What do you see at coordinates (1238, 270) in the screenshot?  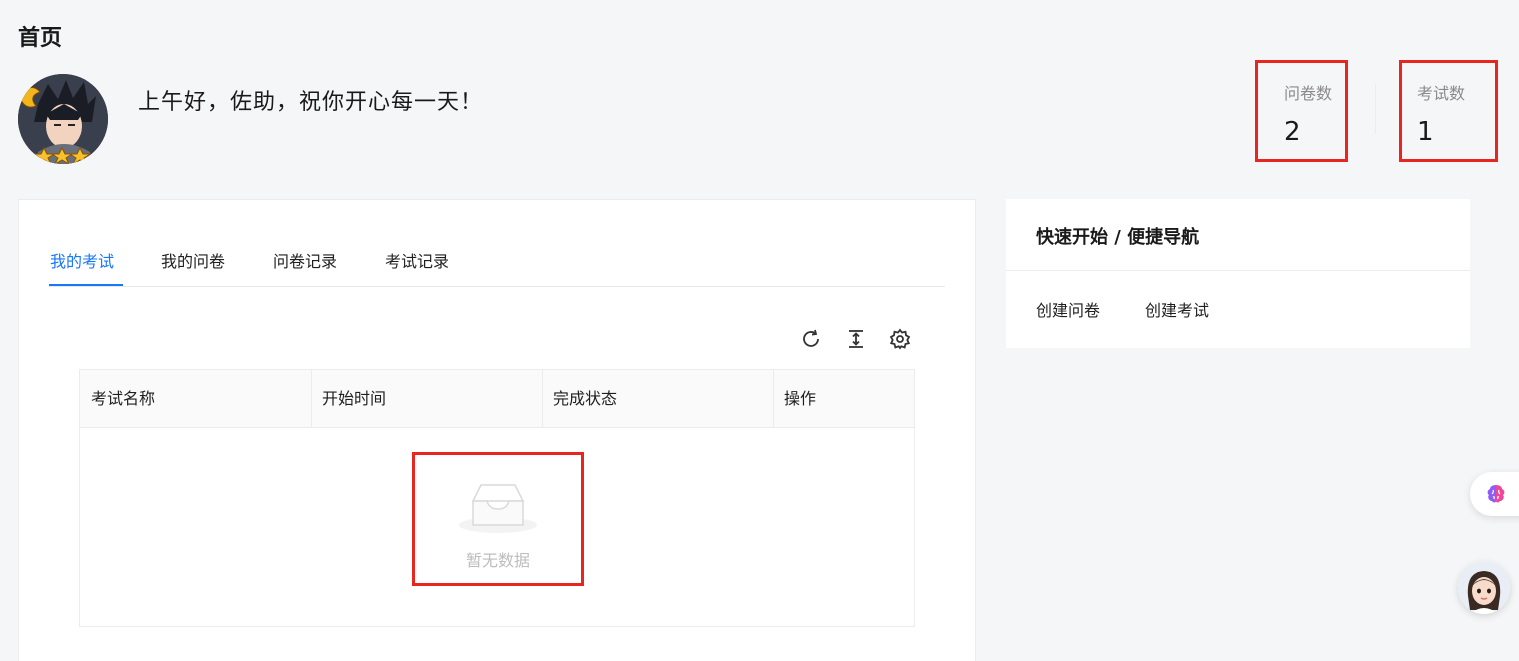 I see `divider` at bounding box center [1238, 270].